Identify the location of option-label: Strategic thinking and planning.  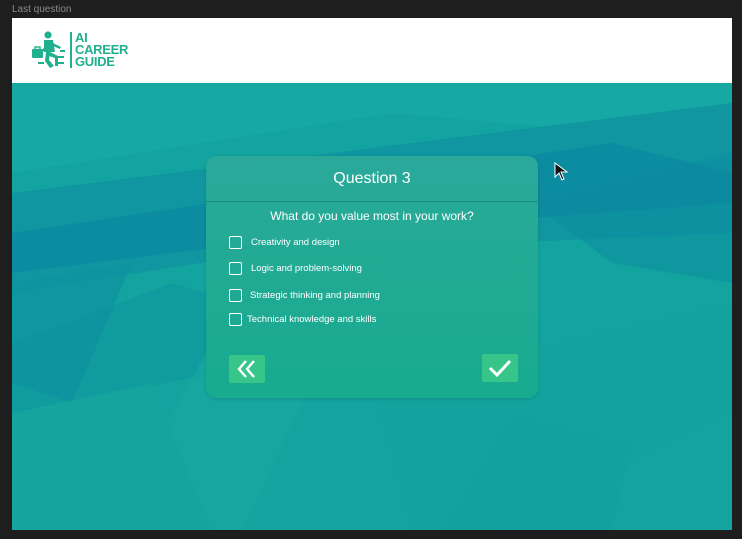
(315, 295).